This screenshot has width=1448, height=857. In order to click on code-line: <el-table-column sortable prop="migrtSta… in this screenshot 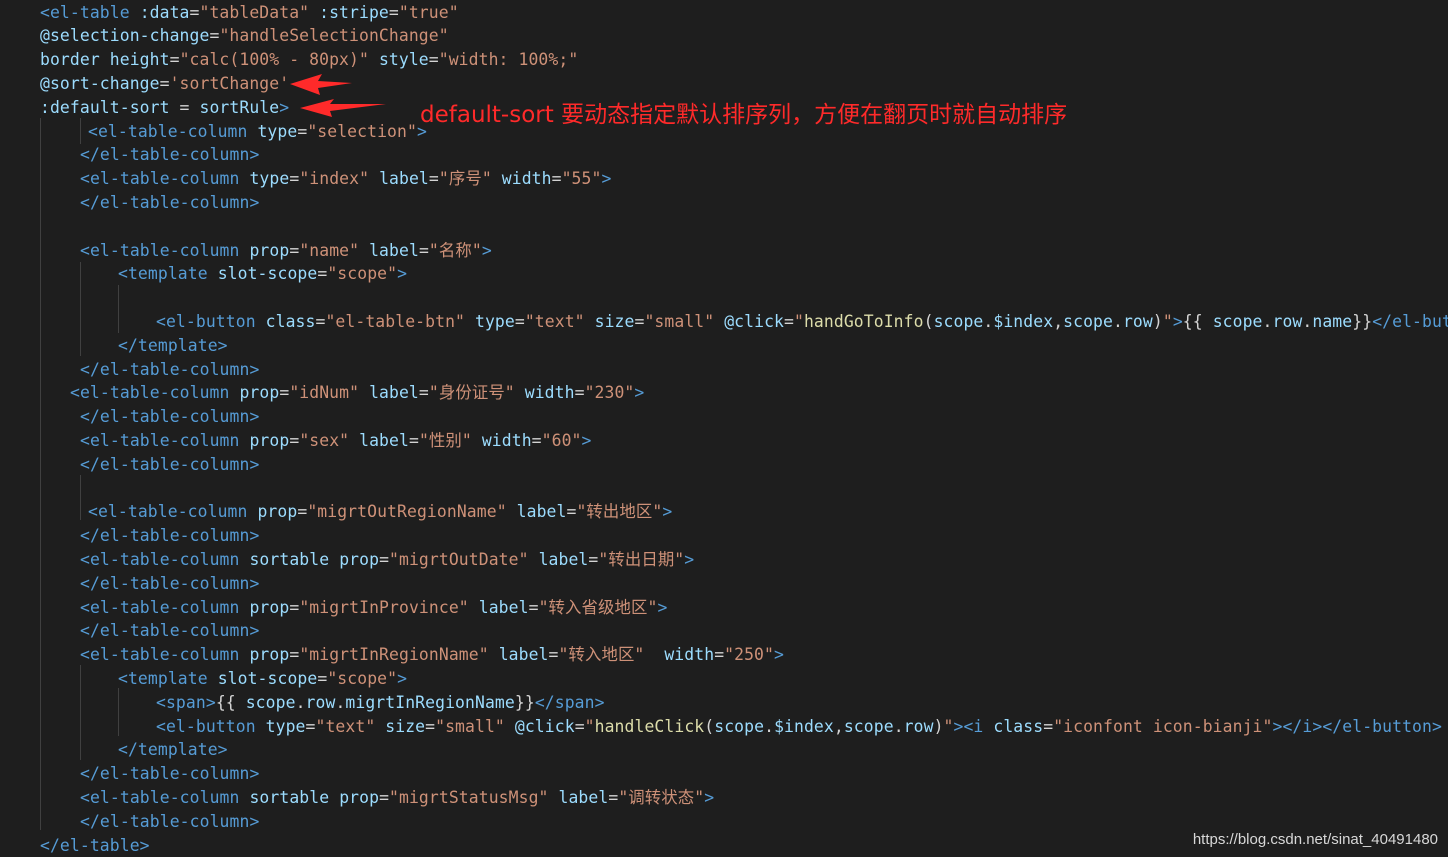, I will do `click(397, 798)`.